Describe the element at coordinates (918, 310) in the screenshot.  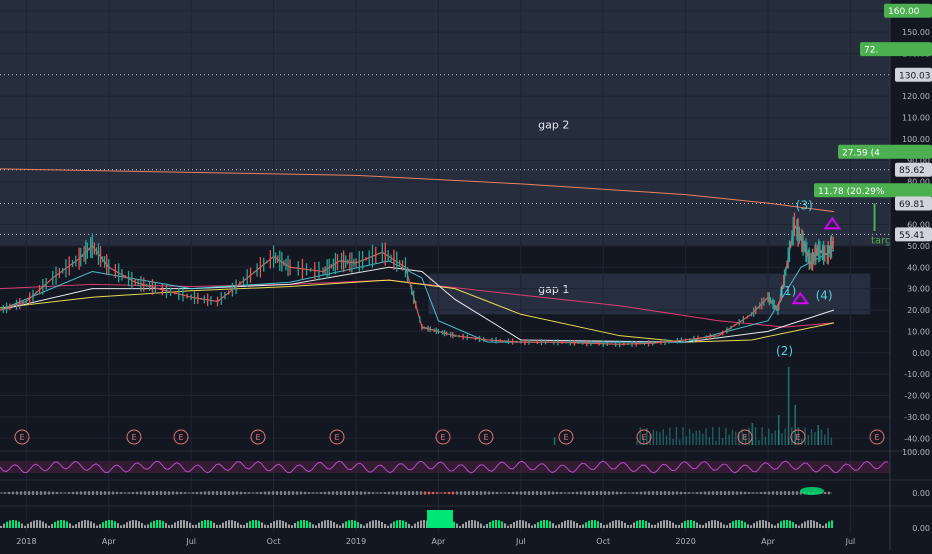
I see `y-tick-label: 20.00` at that location.